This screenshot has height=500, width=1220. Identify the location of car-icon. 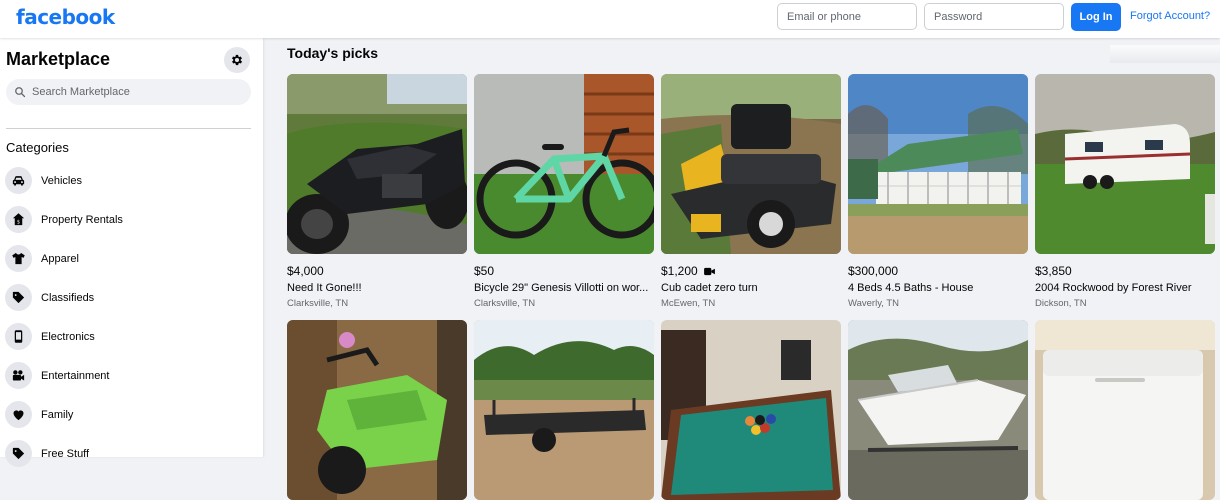
(18, 180).